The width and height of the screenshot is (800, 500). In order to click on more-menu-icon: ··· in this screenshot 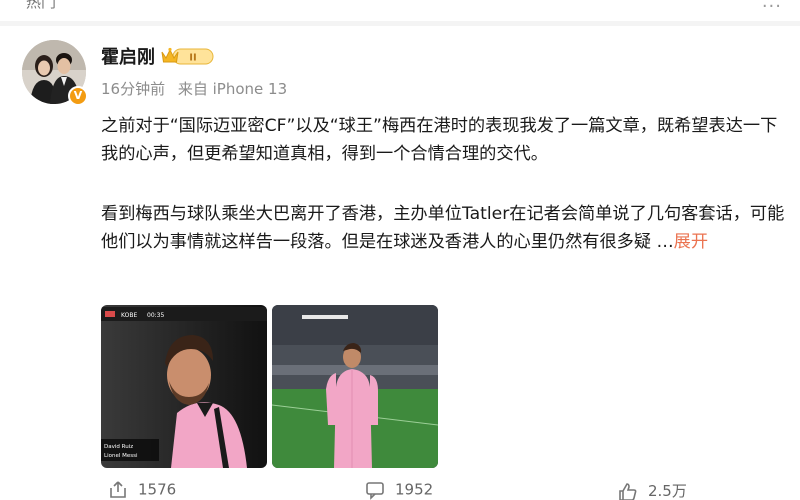, I will do `click(772, 8)`.